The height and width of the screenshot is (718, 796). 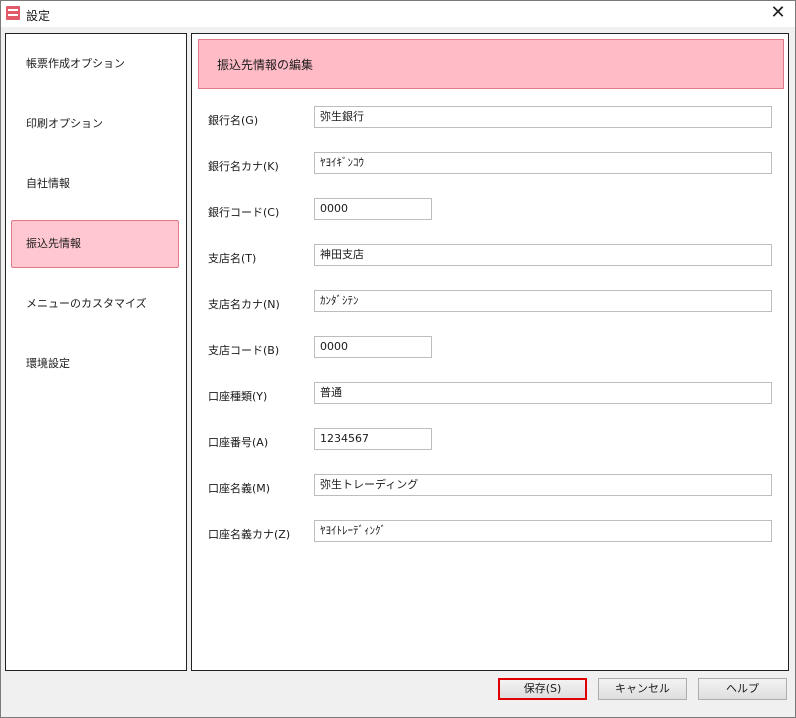 What do you see at coordinates (373, 209) in the screenshot?
I see `bank-code-field: 0000` at bounding box center [373, 209].